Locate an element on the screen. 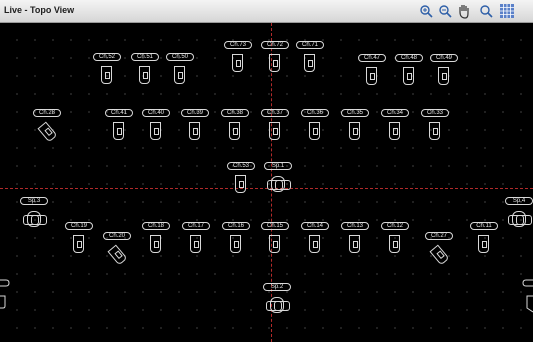 Image resolution: width=541 pixels, height=342 pixels. device-label: Ch.50 is located at coordinates (180, 57).